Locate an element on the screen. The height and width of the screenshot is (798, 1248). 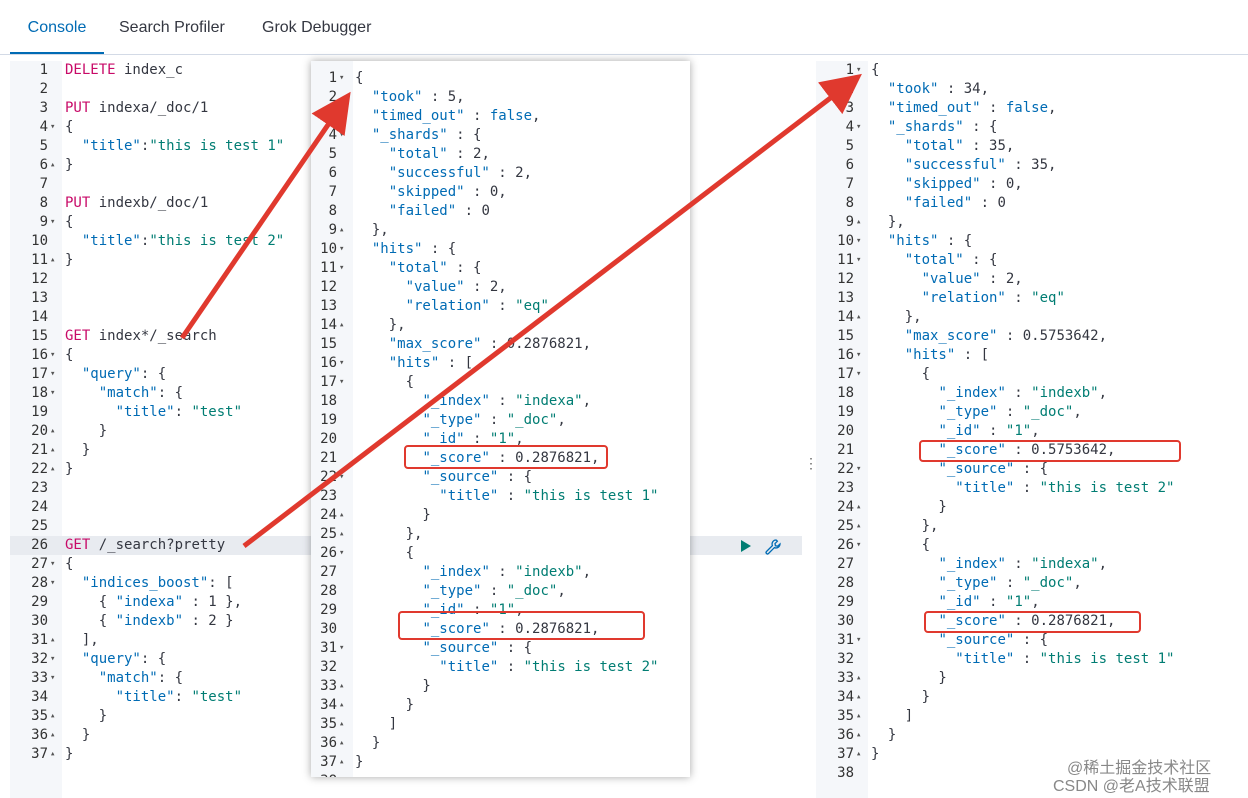
watermark-line-2: CSDN @老A技术联盟 is located at coordinates (1131, 786).